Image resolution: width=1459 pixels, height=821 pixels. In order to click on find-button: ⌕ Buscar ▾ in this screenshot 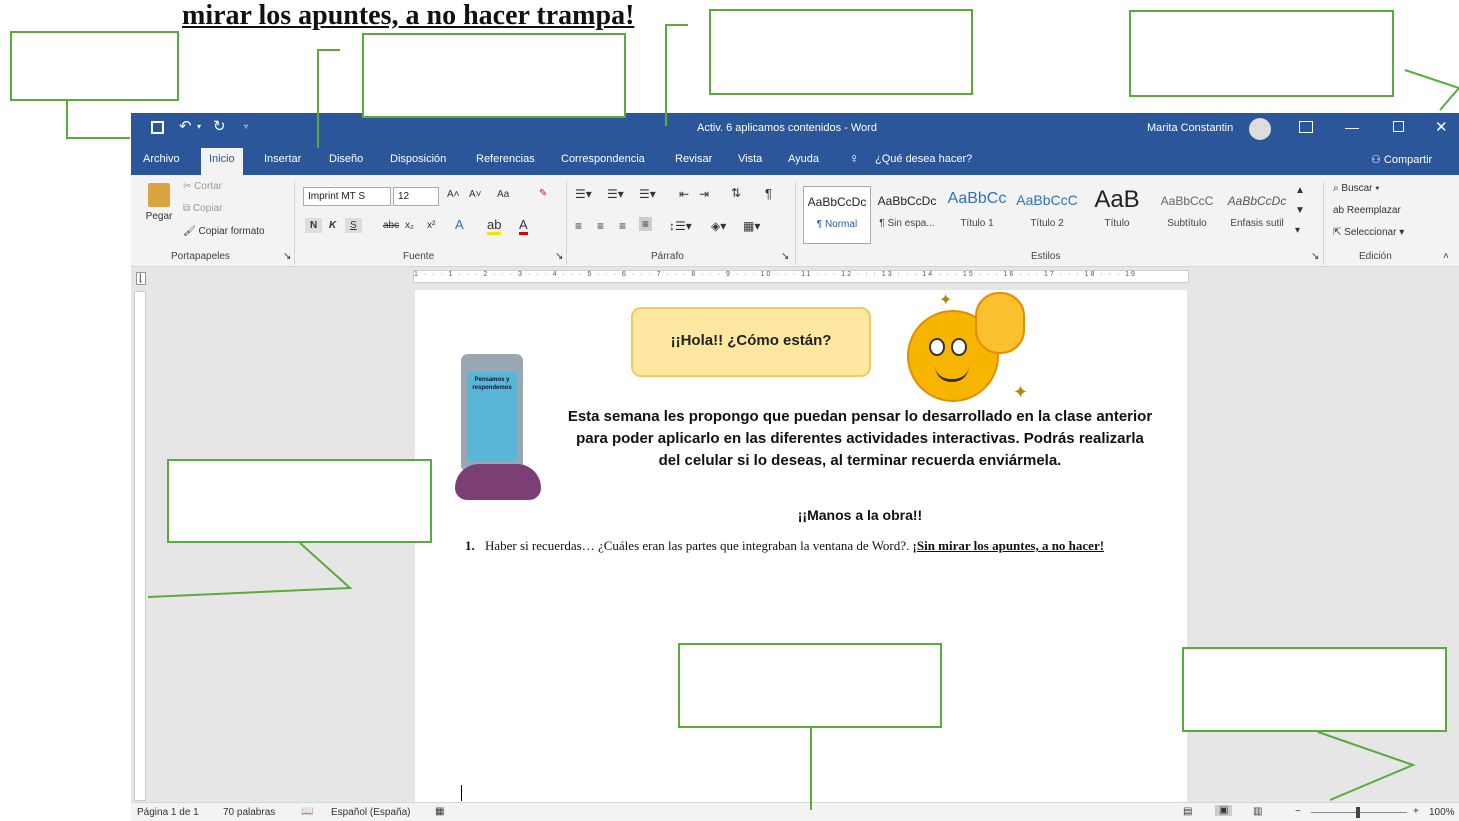, I will do `click(1356, 188)`.